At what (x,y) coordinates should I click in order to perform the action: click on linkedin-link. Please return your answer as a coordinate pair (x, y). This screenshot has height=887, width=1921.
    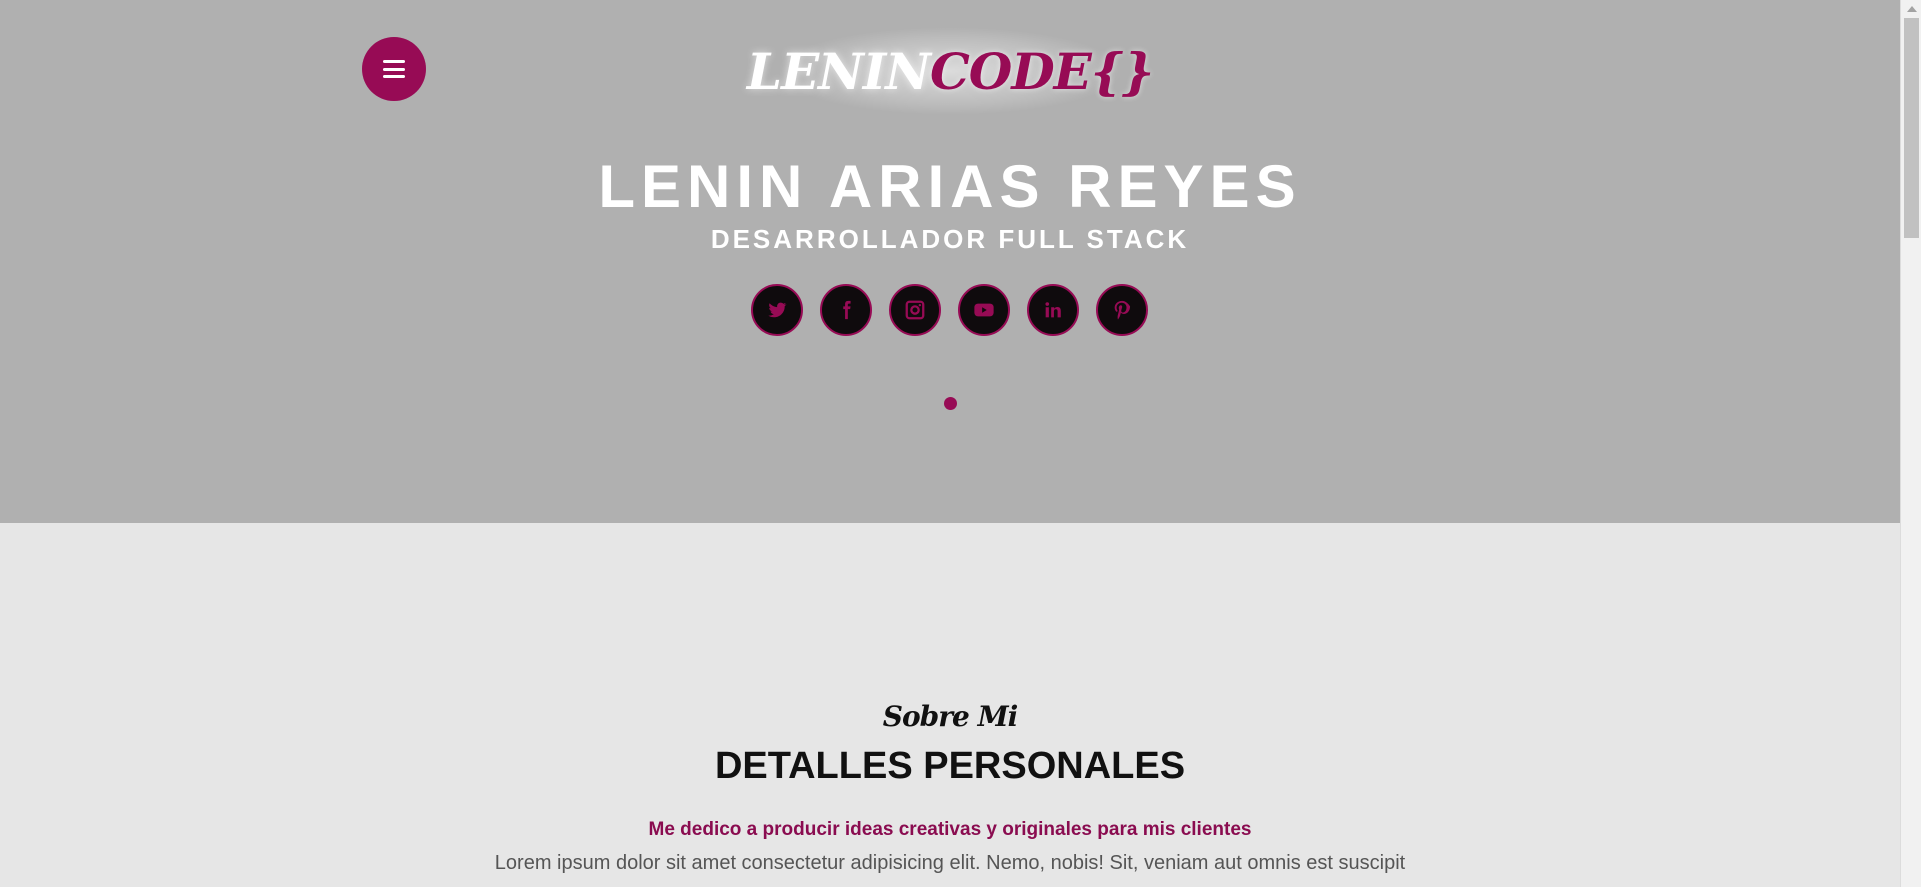
    Looking at the image, I should click on (1053, 310).